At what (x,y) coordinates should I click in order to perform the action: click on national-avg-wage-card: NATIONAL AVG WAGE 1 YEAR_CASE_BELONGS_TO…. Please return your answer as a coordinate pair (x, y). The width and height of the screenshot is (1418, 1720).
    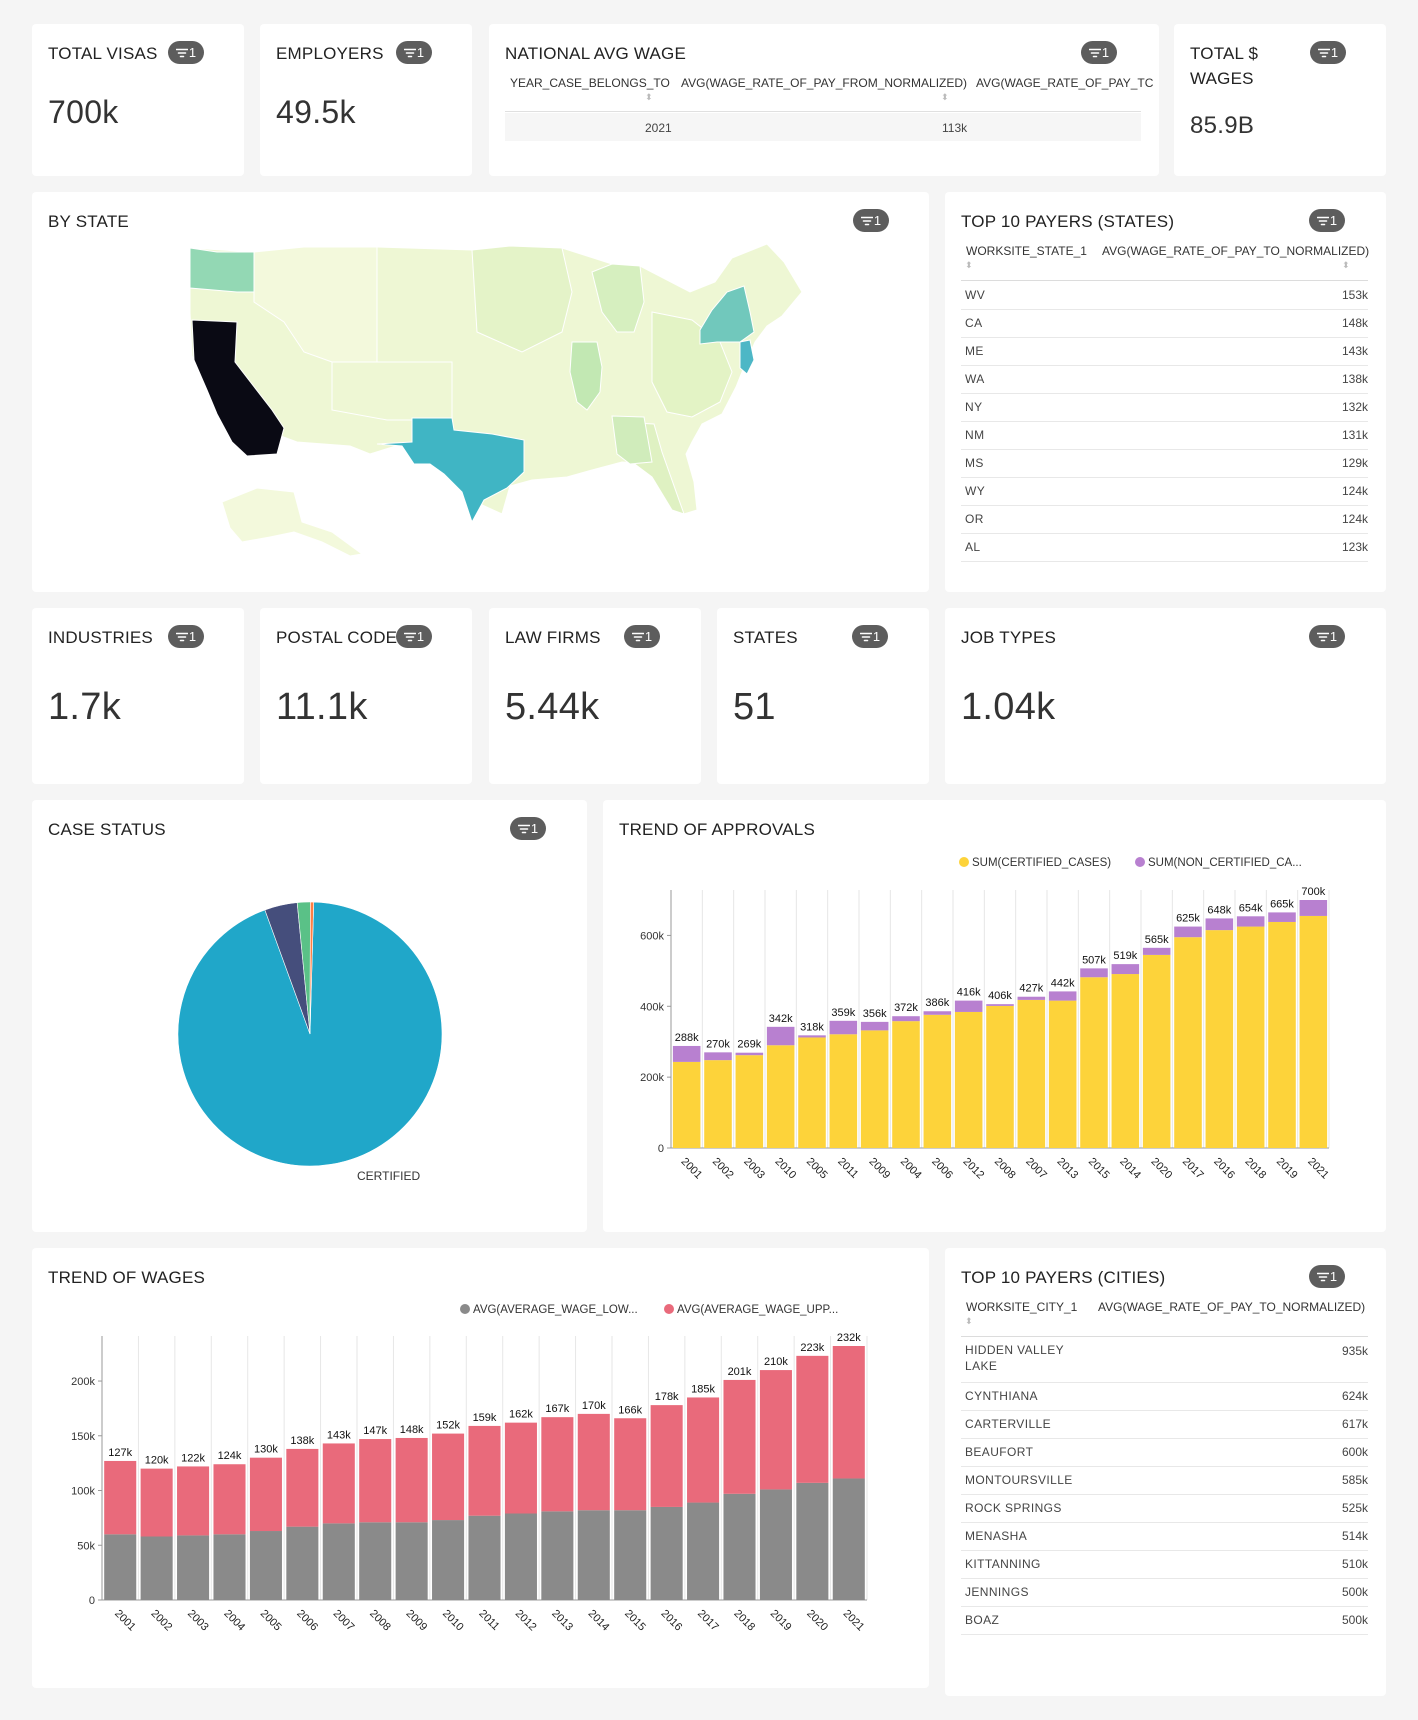
    Looking at the image, I should click on (824, 100).